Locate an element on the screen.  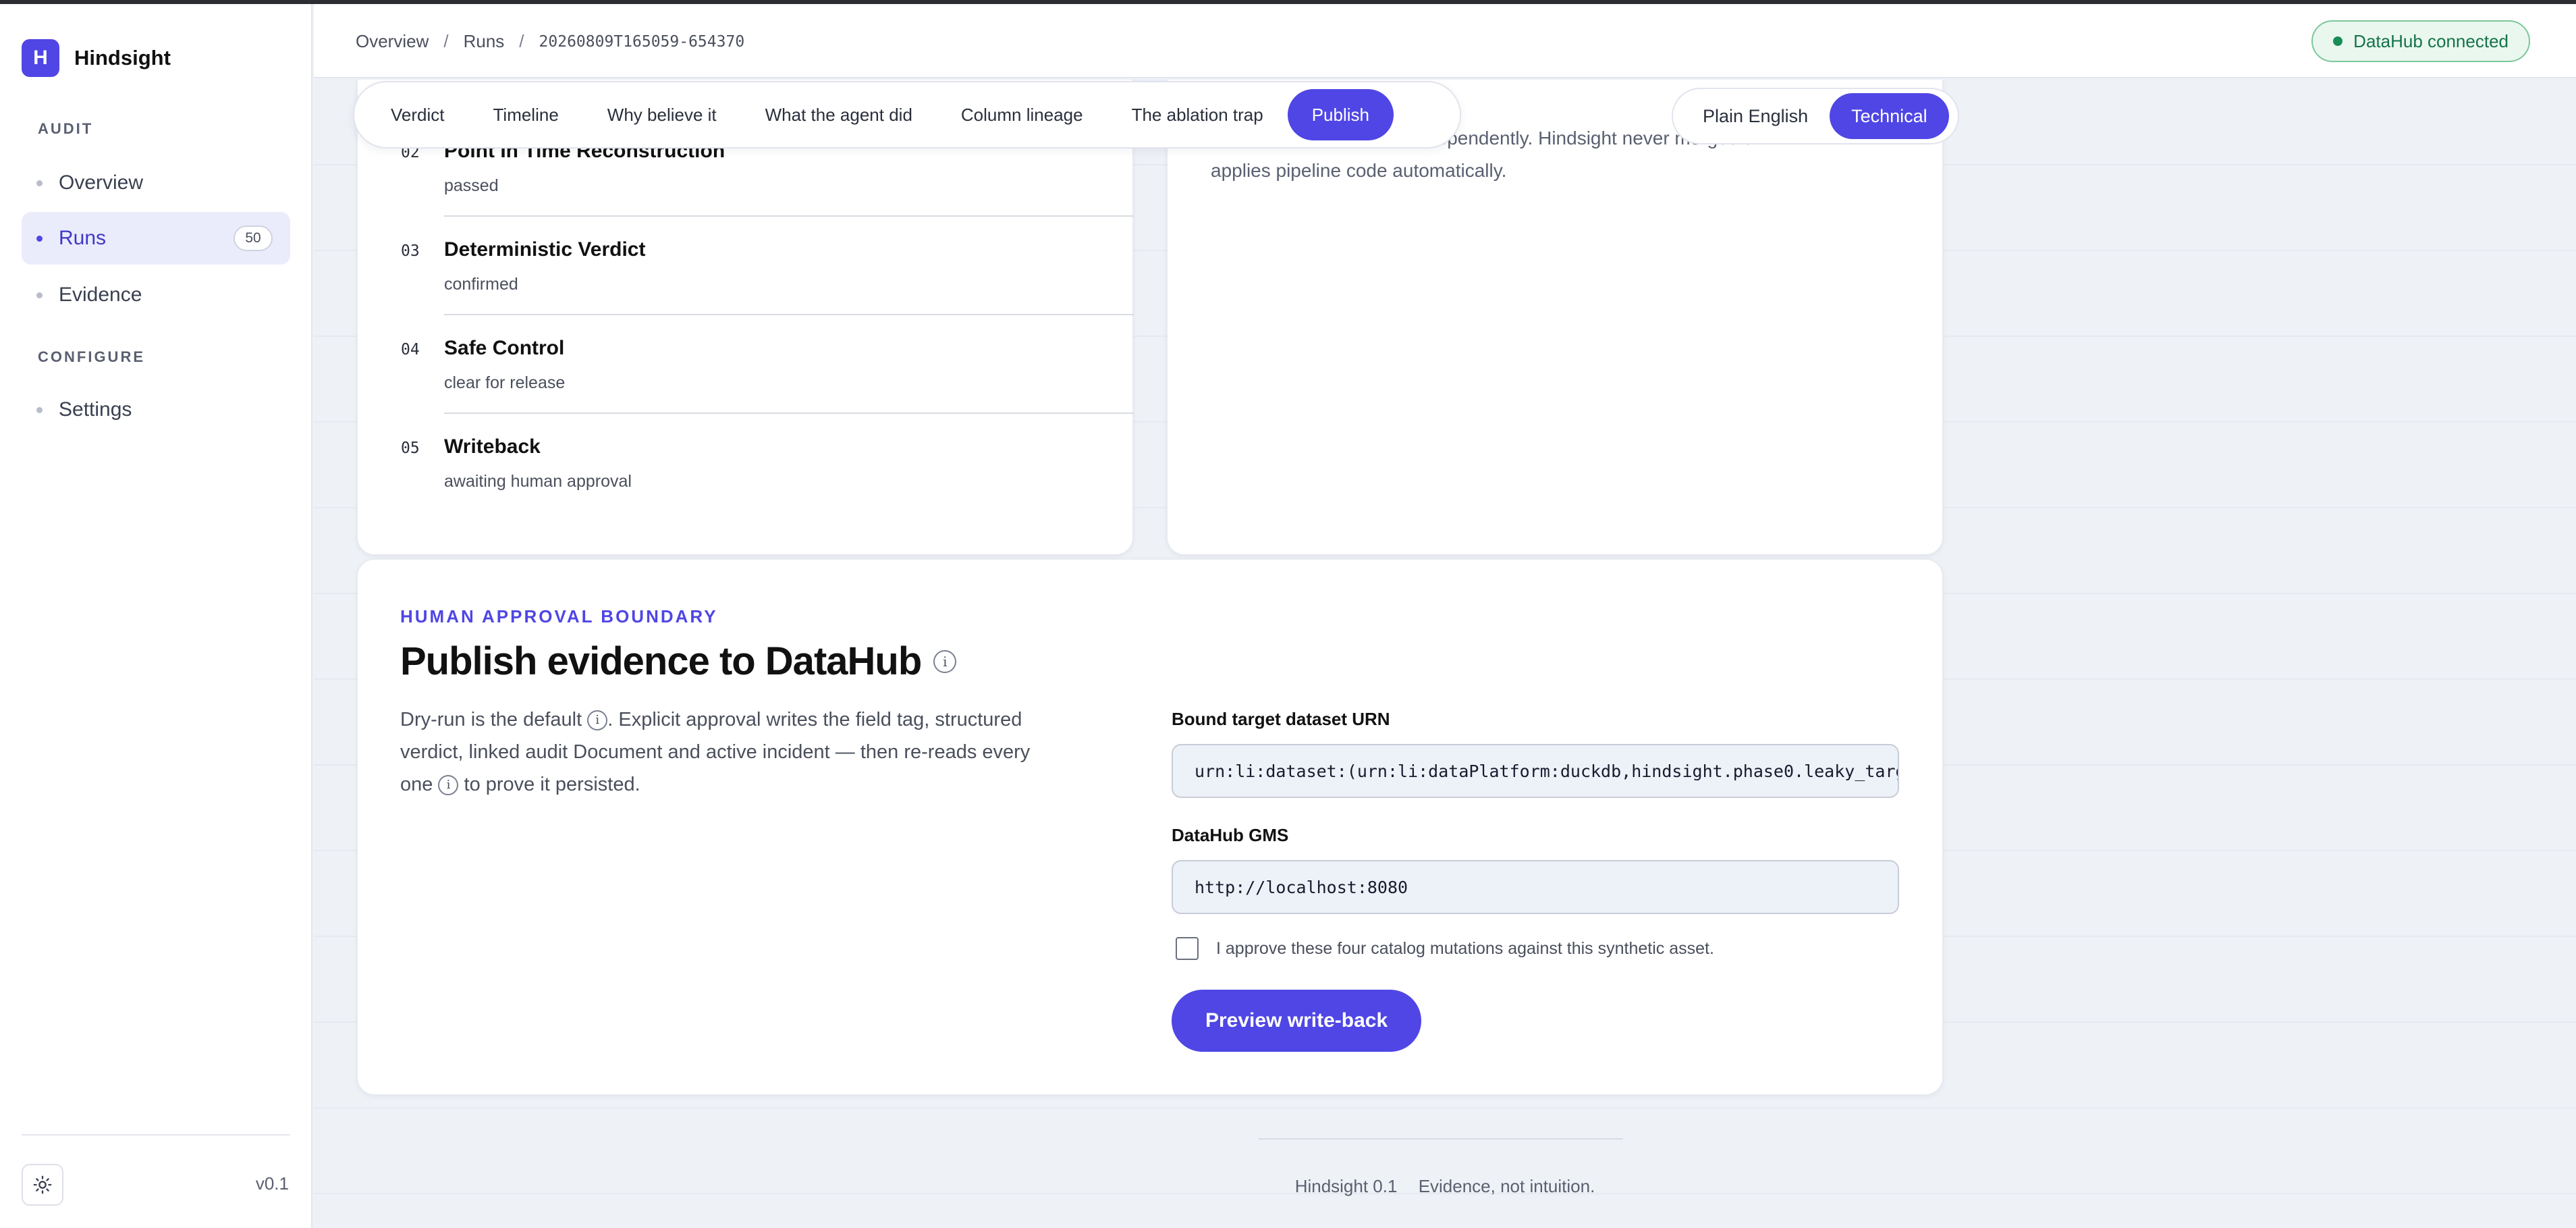
runs-count-badge: 50 is located at coordinates (253, 238).